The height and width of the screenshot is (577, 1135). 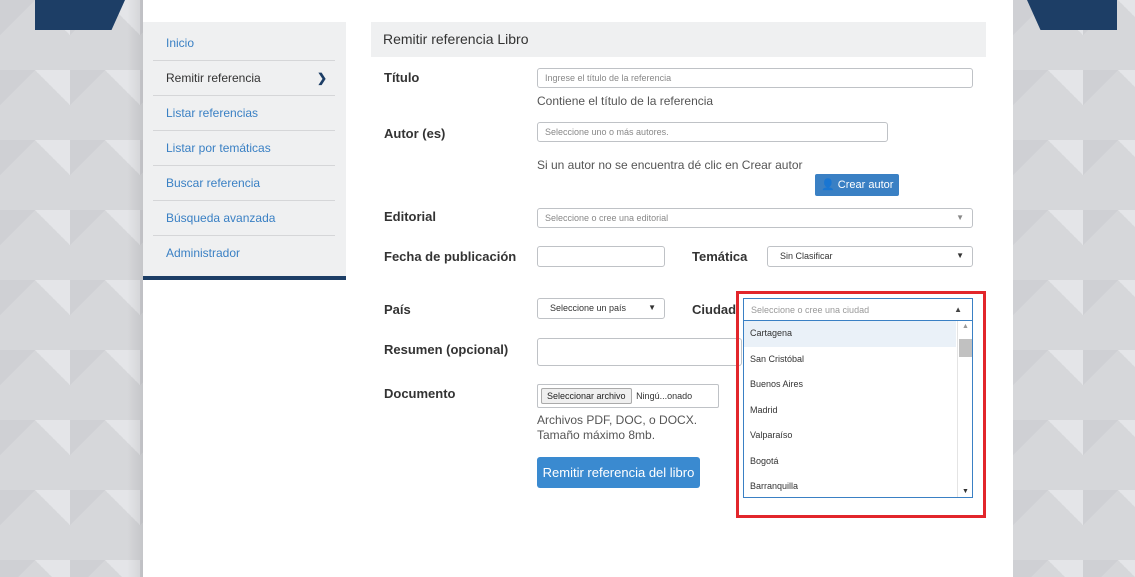 I want to click on user-icon: 👤, so click(x=828, y=185).